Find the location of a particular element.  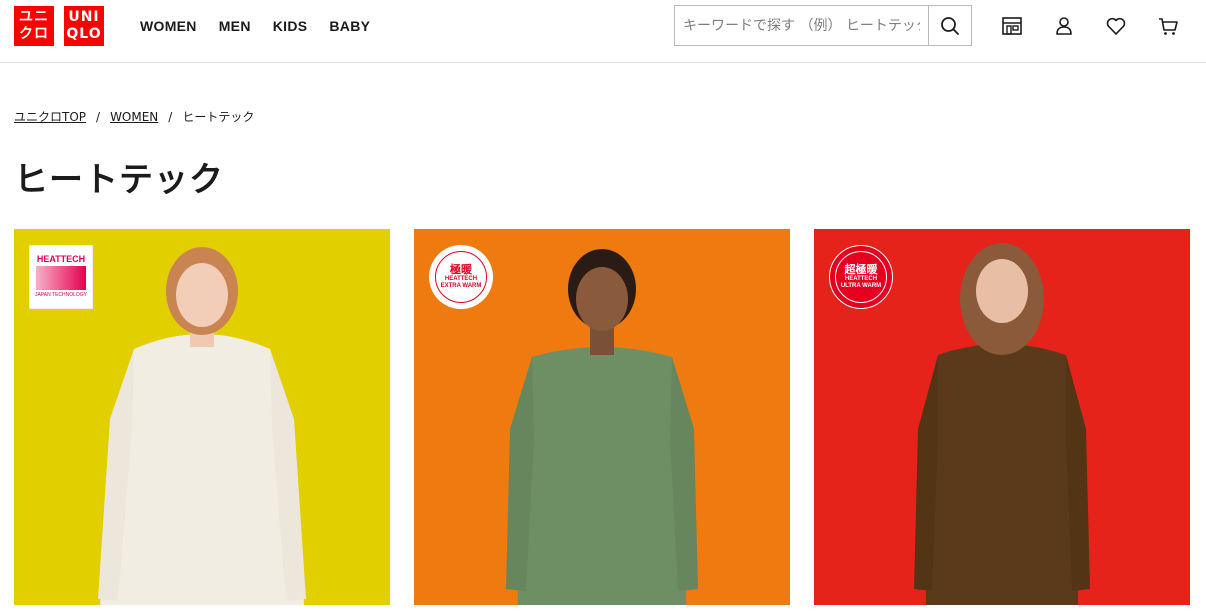

breadcrumb-top: ユニクロTOP is located at coordinates (50, 116).